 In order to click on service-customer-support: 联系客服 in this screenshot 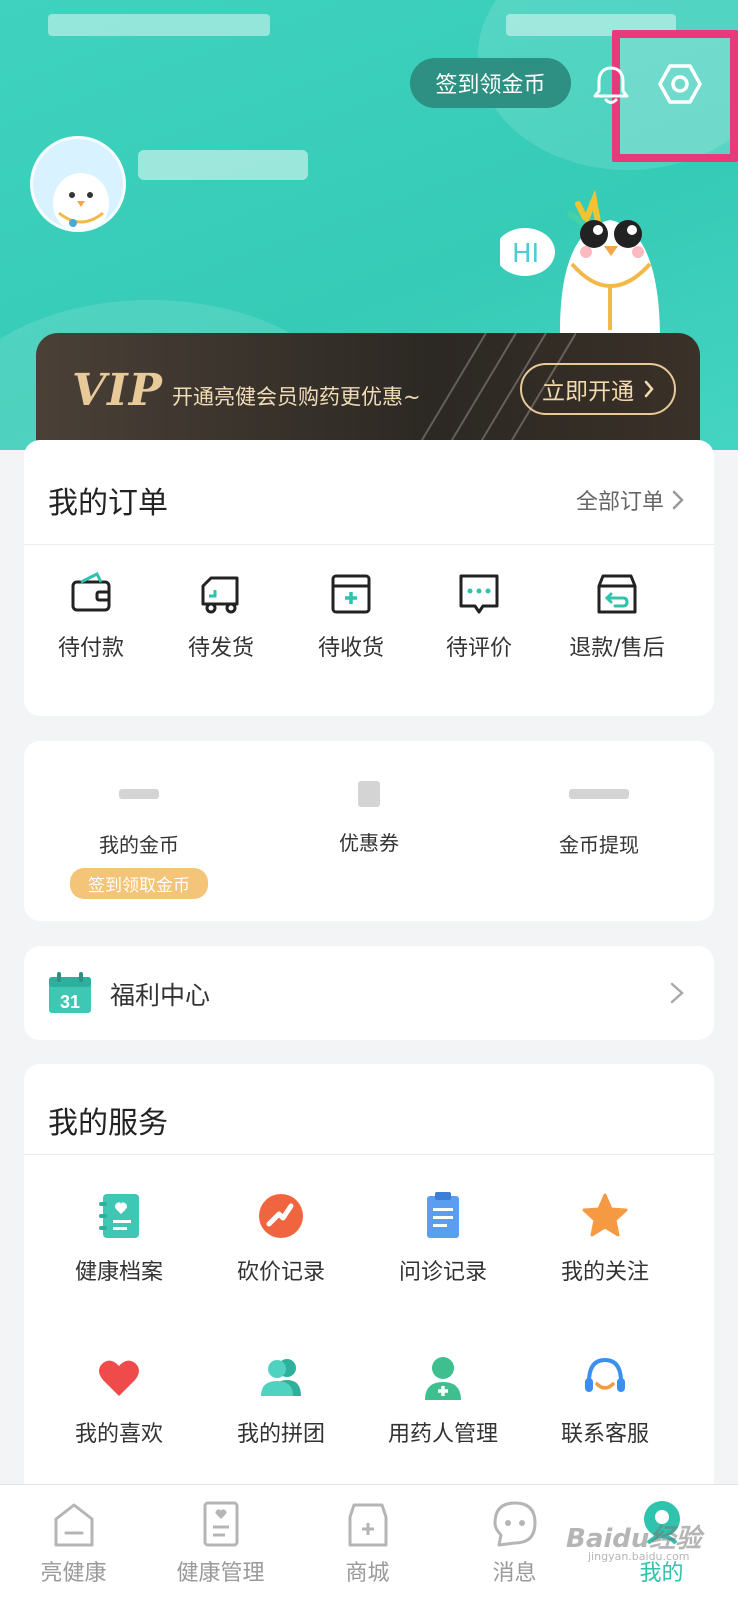, I will do `click(605, 1401)`.